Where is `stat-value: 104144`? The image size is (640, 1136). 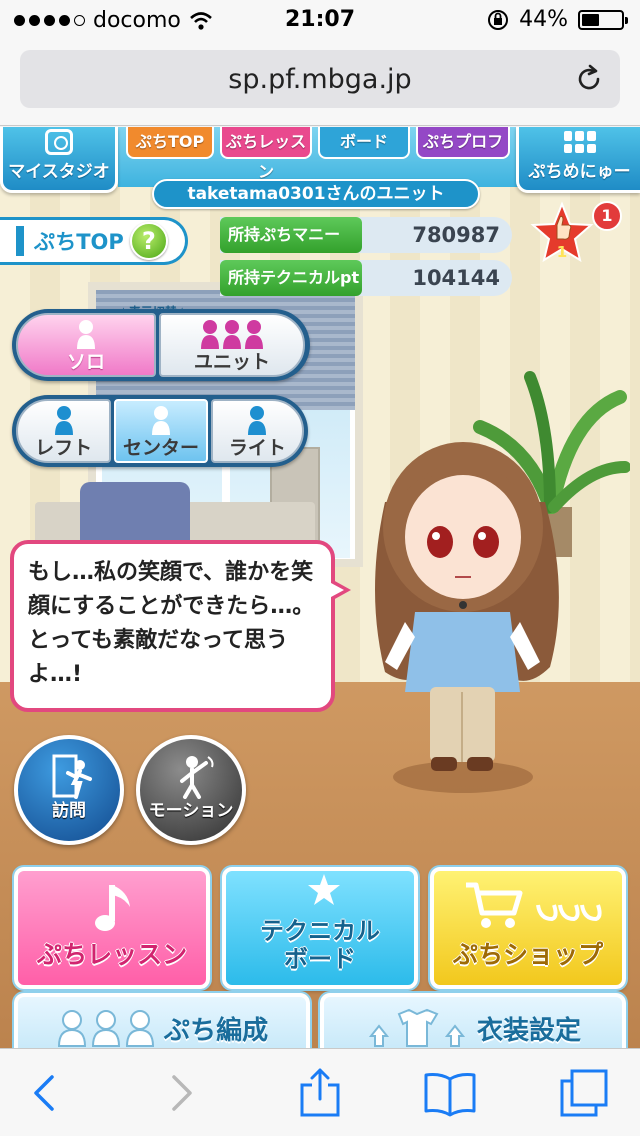 stat-value: 104144 is located at coordinates (456, 278).